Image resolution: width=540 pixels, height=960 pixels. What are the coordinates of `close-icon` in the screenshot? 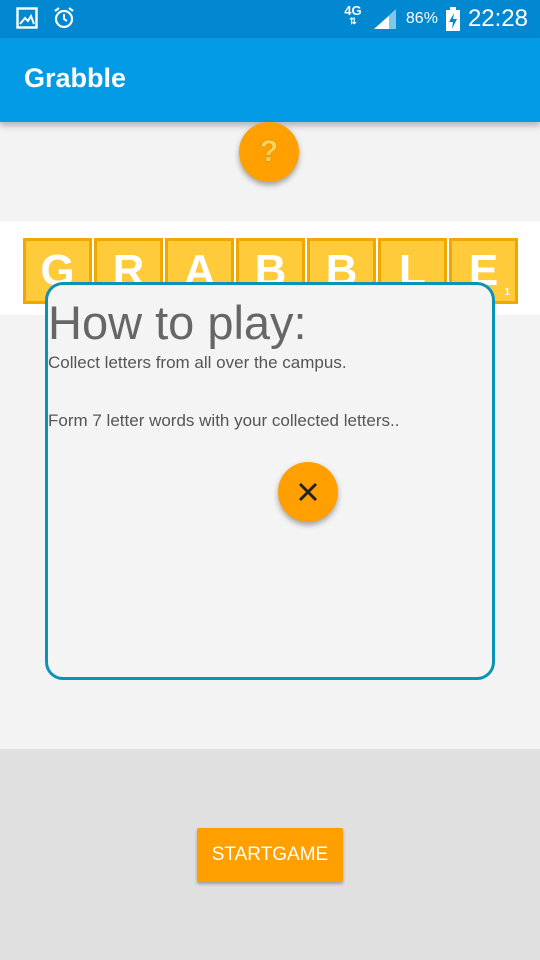 It's located at (308, 492).